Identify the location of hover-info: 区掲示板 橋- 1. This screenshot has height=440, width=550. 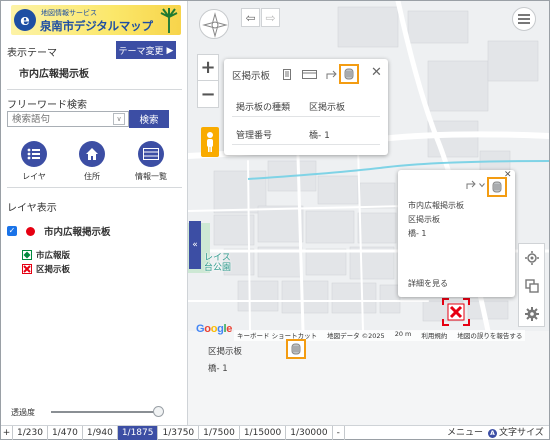
(270, 358).